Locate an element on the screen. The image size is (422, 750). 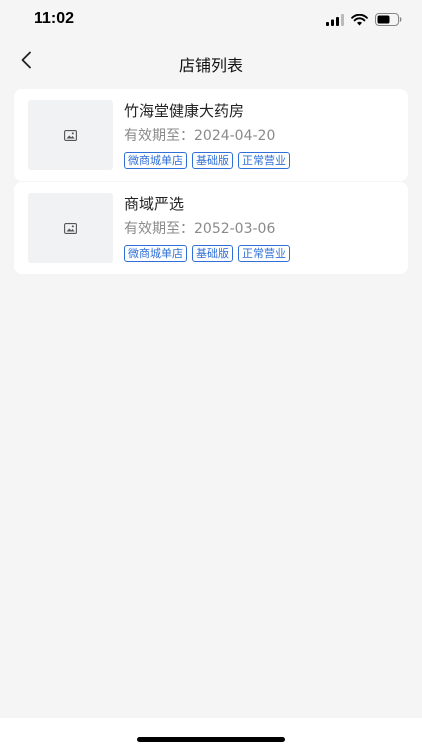
status-icons is located at coordinates (364, 20).